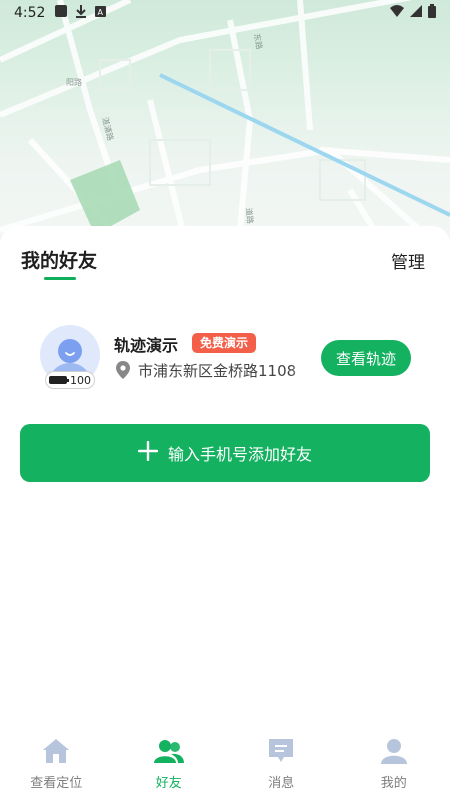 The image size is (450, 800). Describe the element at coordinates (302, 370) in the screenshot. I see `address-fade` at that location.